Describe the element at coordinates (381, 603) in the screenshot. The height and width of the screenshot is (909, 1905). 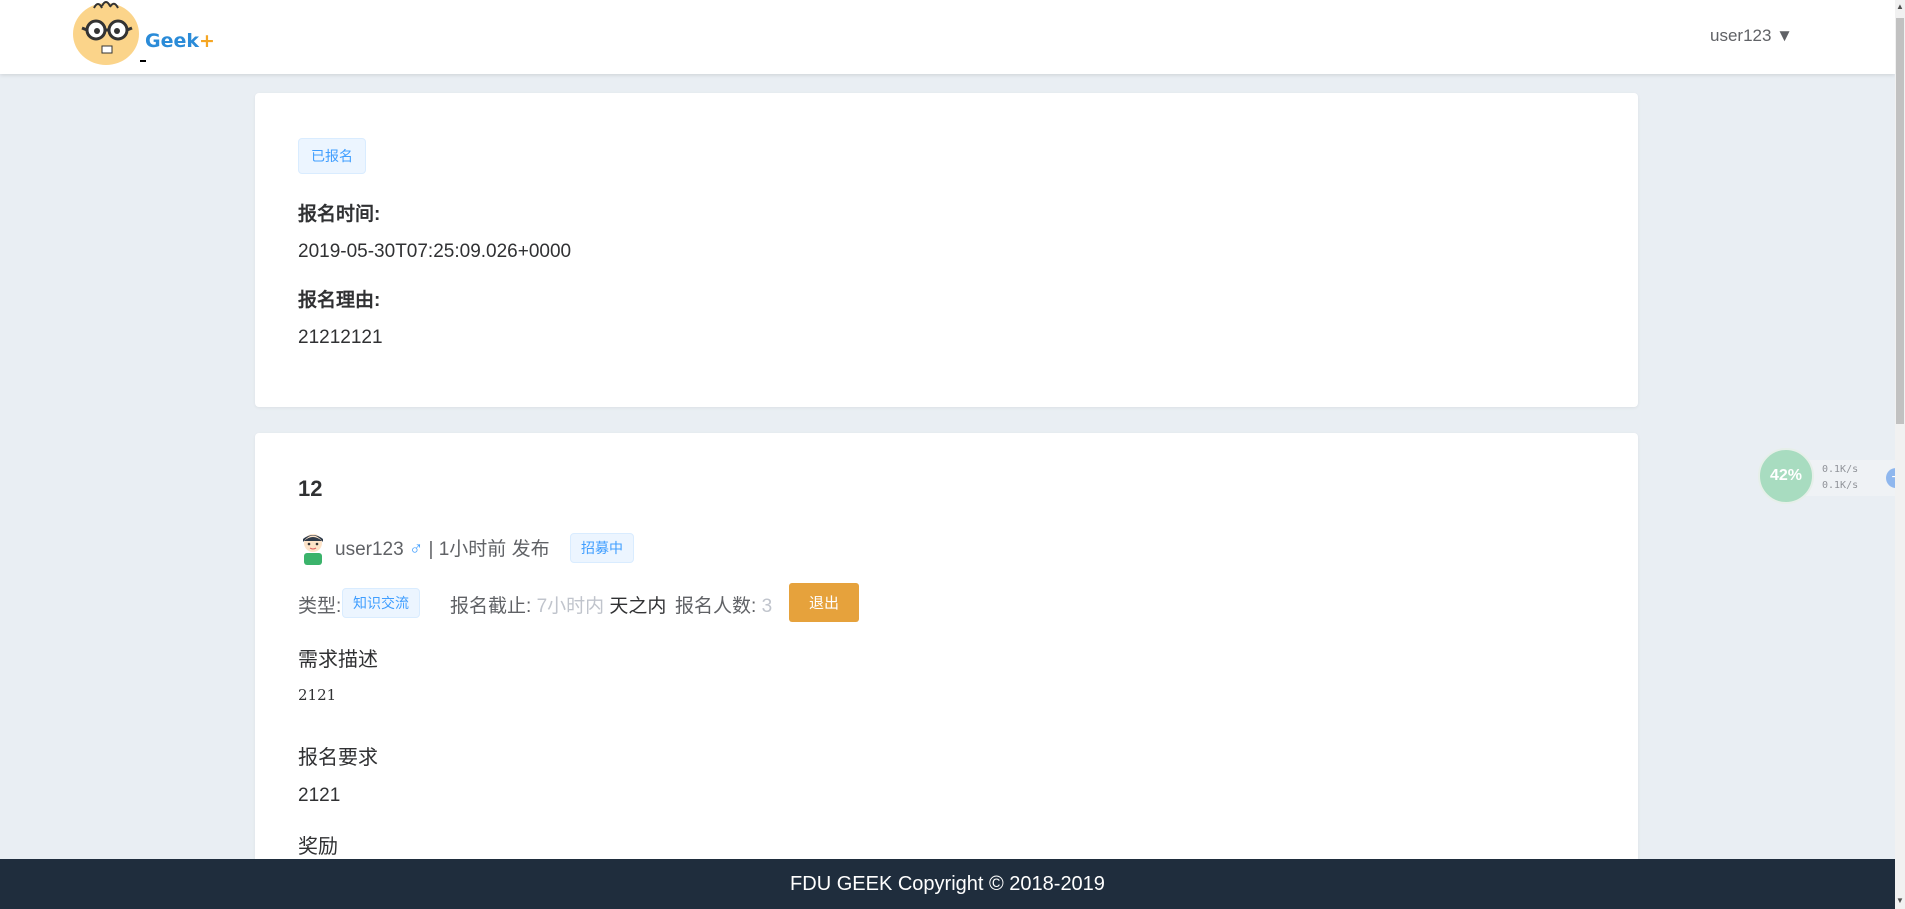
I see `type-tag: 知识交流` at that location.